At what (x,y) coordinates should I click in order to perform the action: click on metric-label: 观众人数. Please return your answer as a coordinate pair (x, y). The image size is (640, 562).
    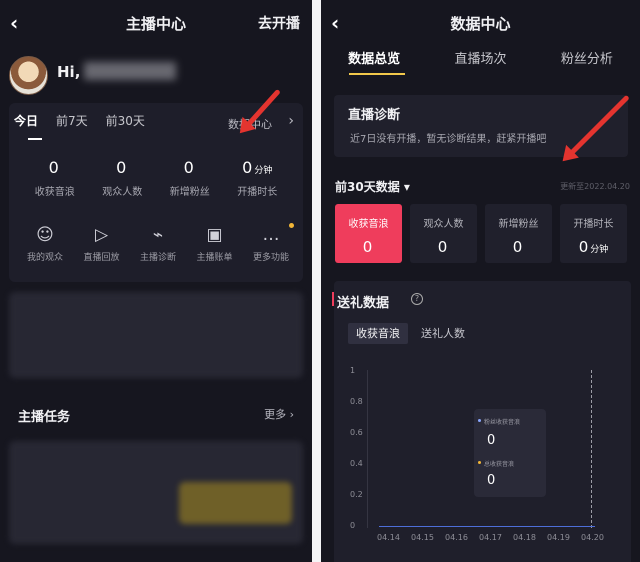
    Looking at the image, I should click on (443, 224).